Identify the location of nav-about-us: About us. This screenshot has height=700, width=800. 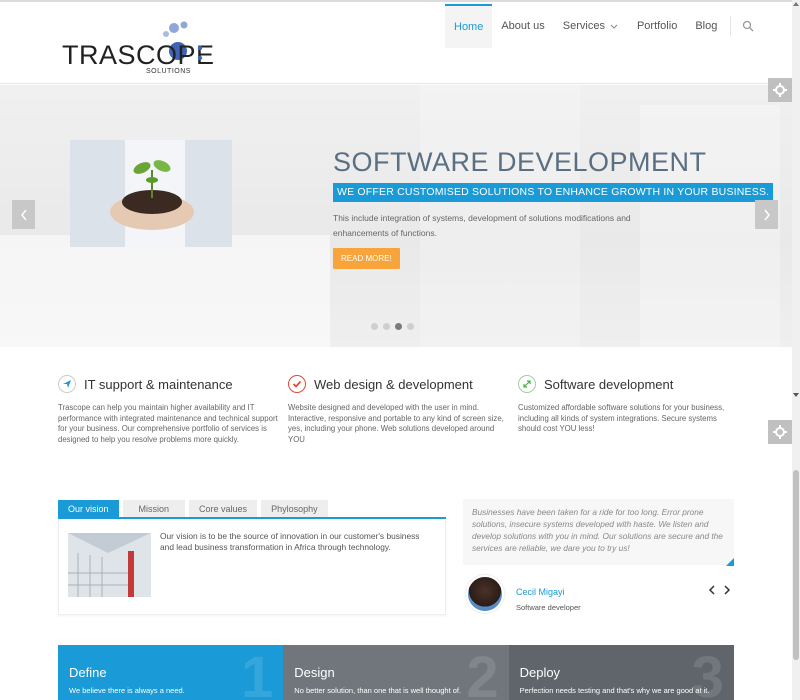
(522, 26).